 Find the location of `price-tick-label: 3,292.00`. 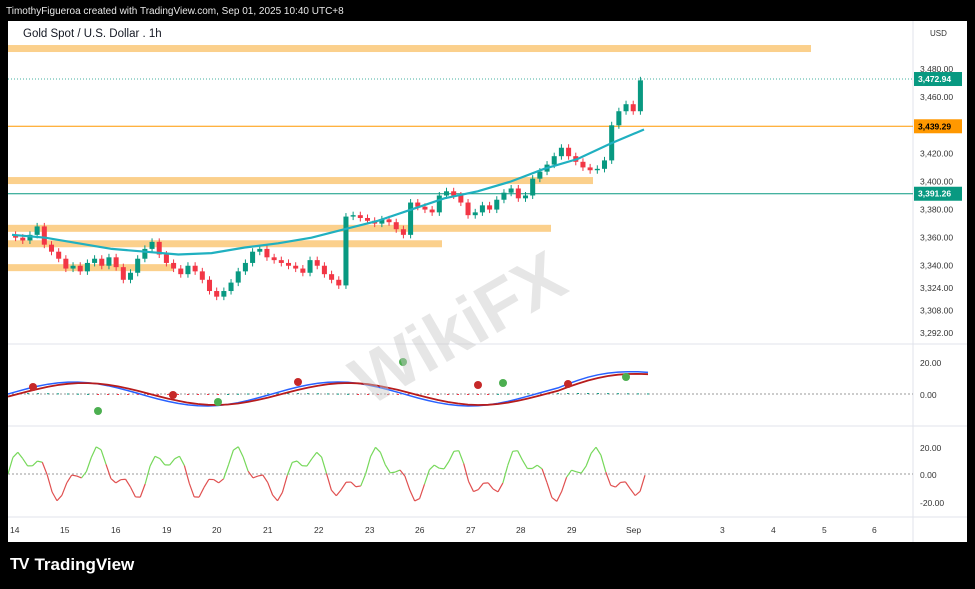

price-tick-label: 3,292.00 is located at coordinates (936, 333).